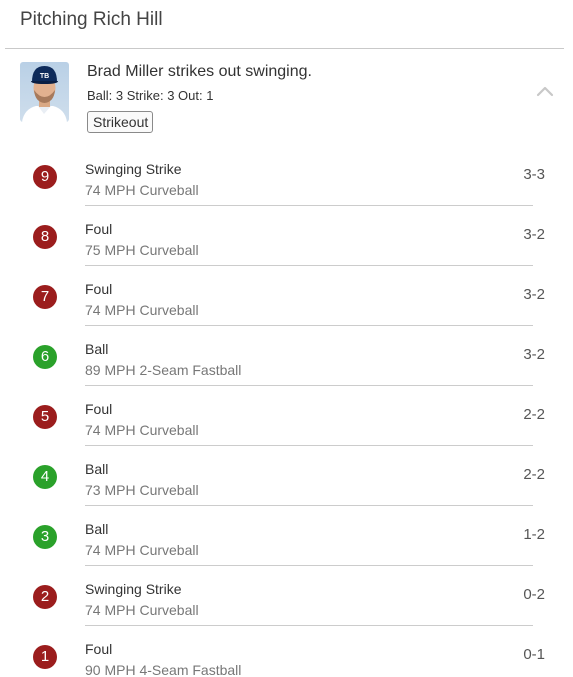  What do you see at coordinates (120, 122) in the screenshot?
I see `result-tag: Strikeout` at bounding box center [120, 122].